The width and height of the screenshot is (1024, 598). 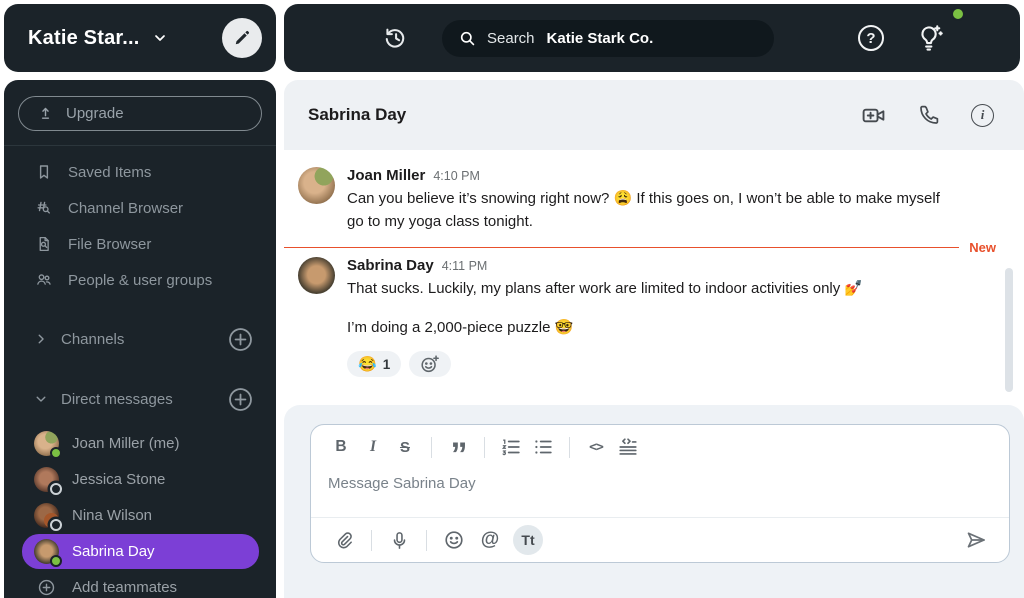 I want to click on dm-item-sabrina-day: Sabrina Day, so click(x=140, y=551).